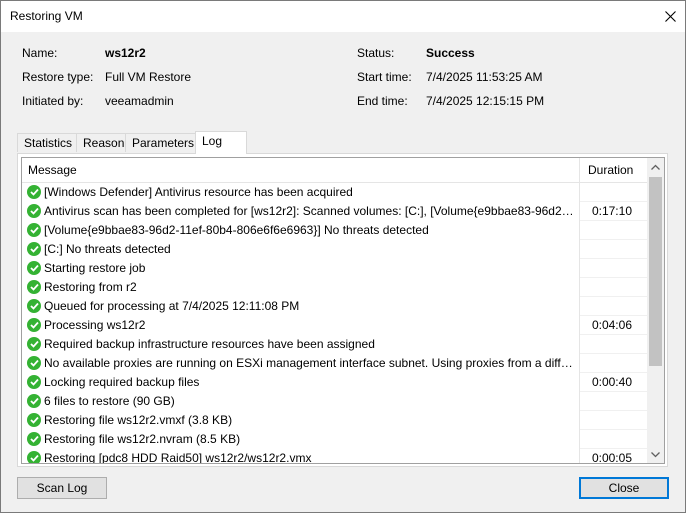  What do you see at coordinates (46, 16) in the screenshot?
I see `window-title: Restoring VM` at bounding box center [46, 16].